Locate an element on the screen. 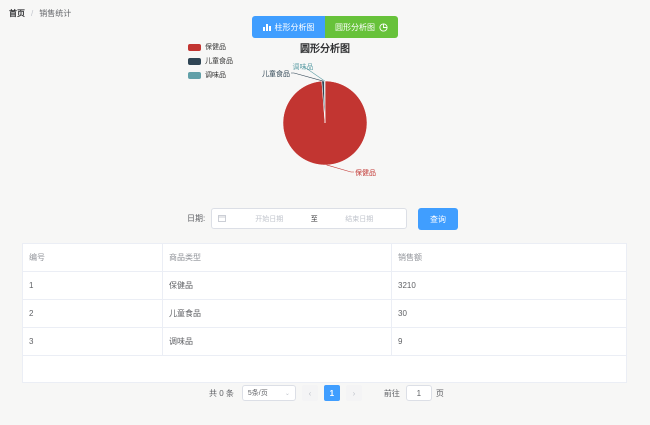 This screenshot has width=650, height=425. table-cell: 调味品 is located at coordinates (277, 341).